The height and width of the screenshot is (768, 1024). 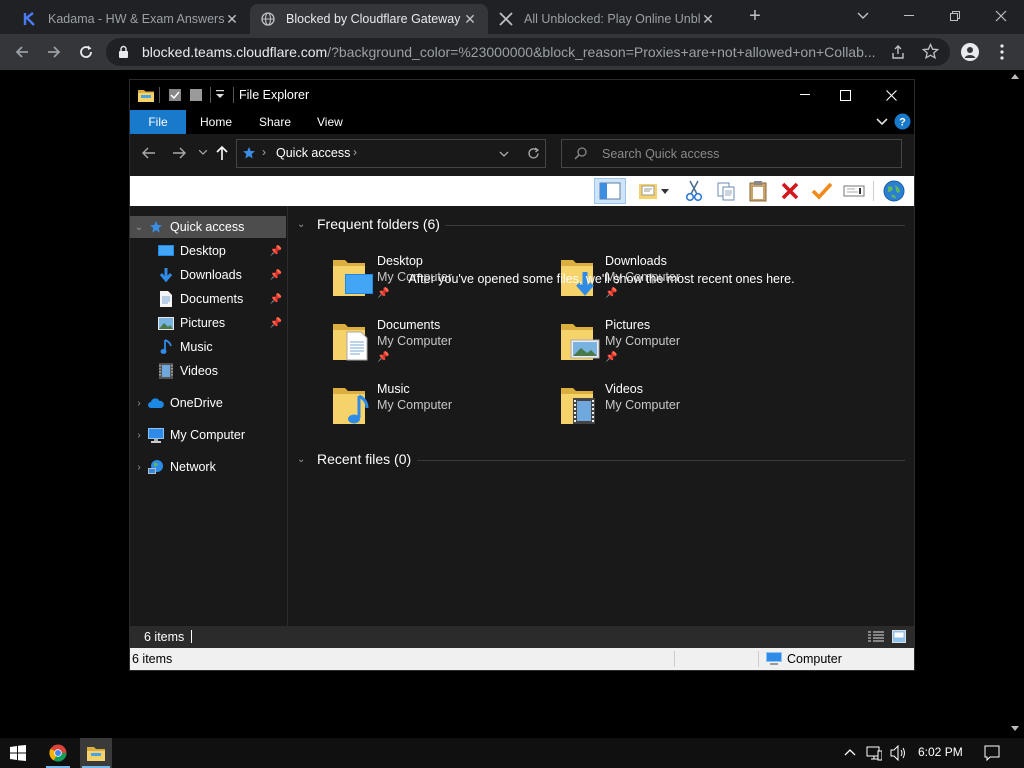 I want to click on minimize-button, so click(x=909, y=16).